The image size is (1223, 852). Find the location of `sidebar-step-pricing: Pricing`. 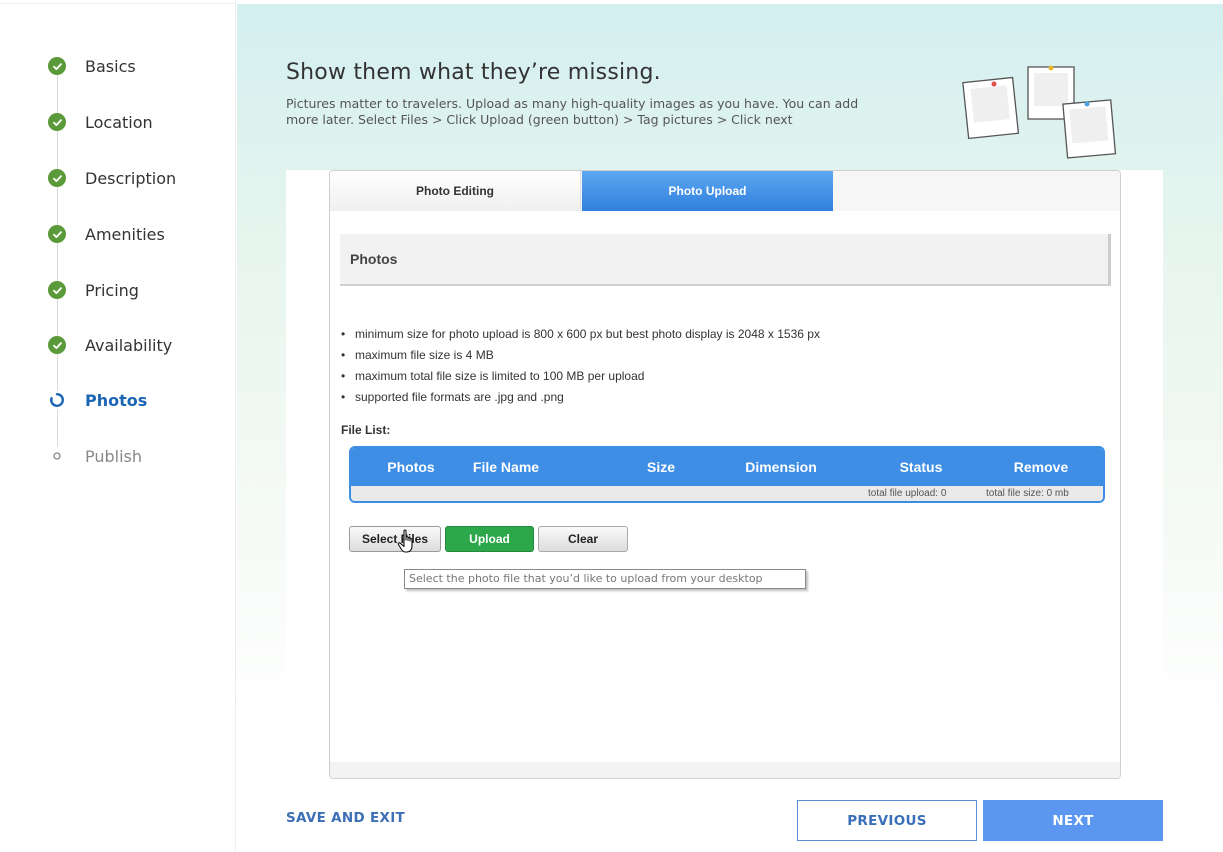

sidebar-step-pricing: Pricing is located at coordinates (93, 290).